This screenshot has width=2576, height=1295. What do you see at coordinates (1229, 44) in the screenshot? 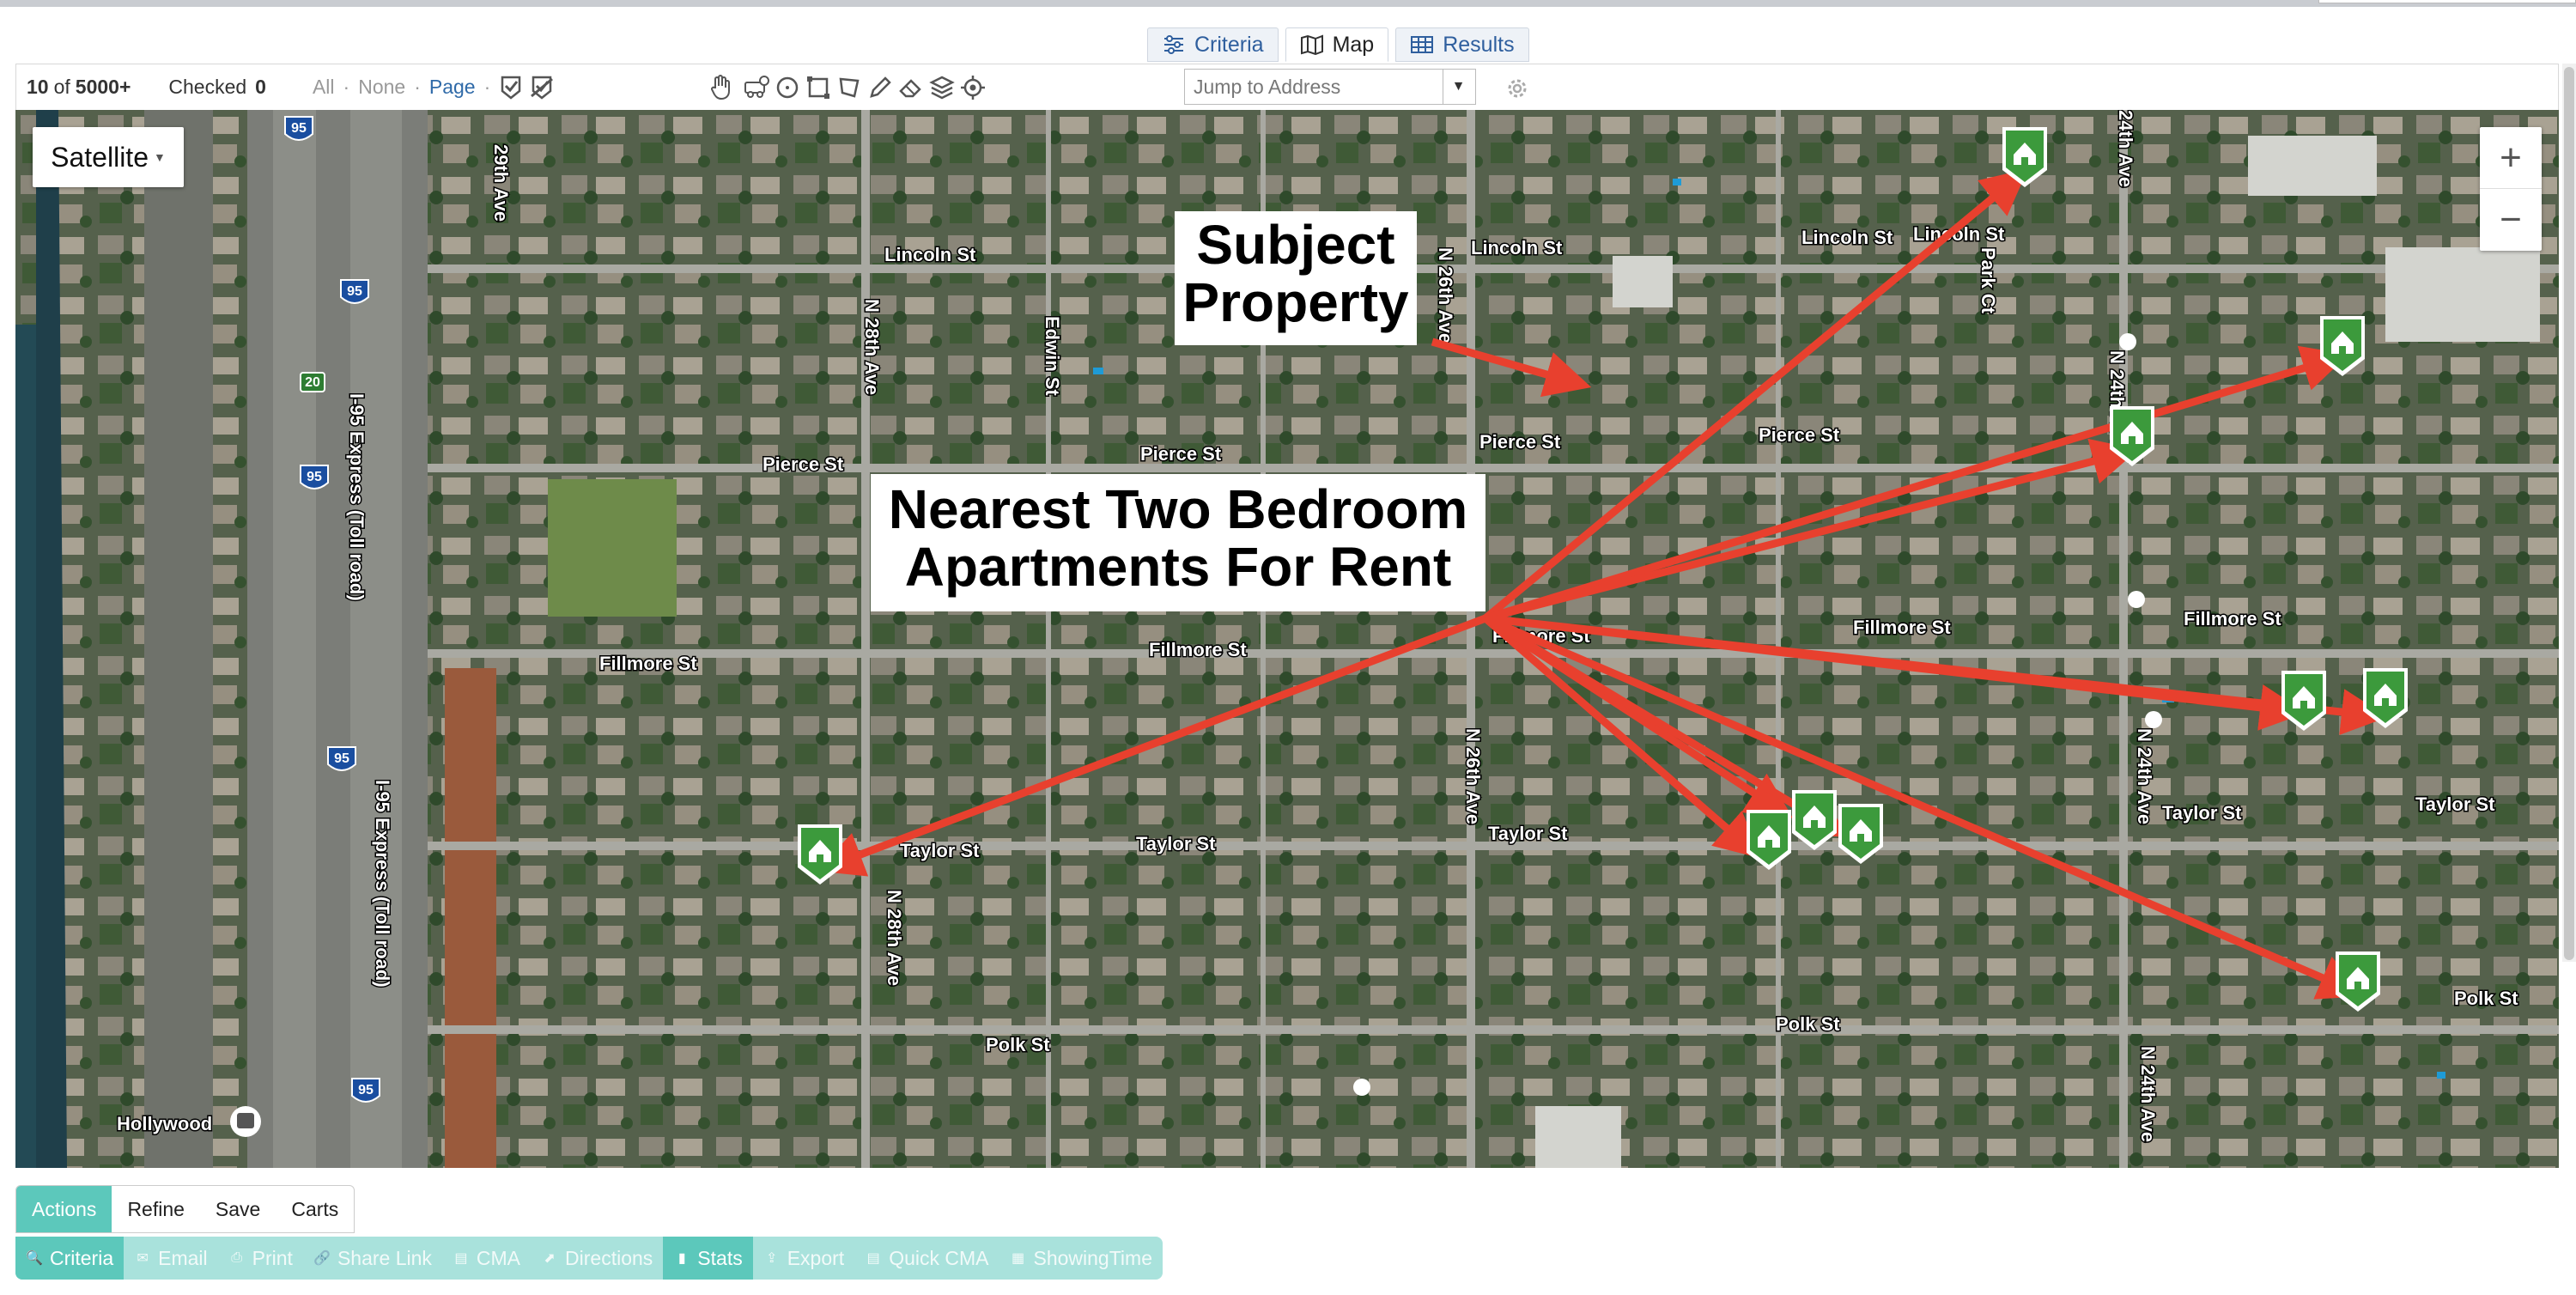
I see `tab-label: Criteria` at bounding box center [1229, 44].